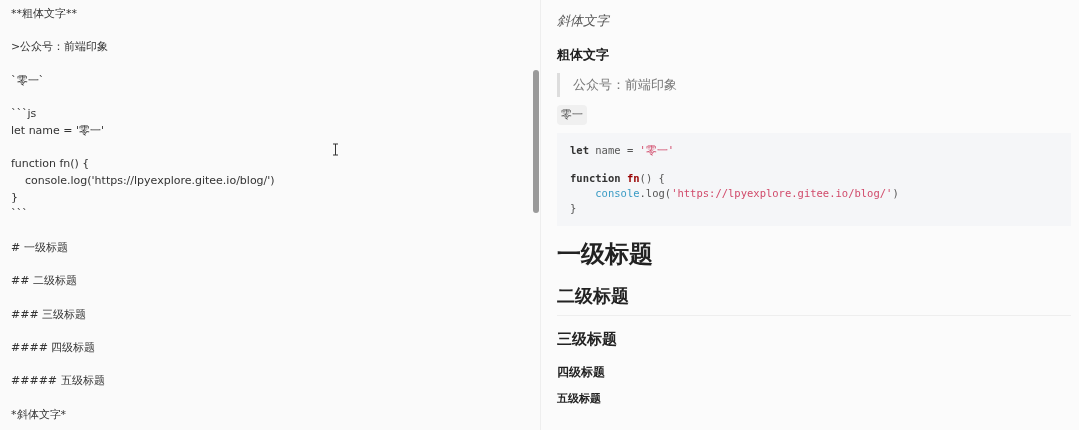  Describe the element at coordinates (583, 54) in the screenshot. I see `bold-text: 粗体文字` at that location.